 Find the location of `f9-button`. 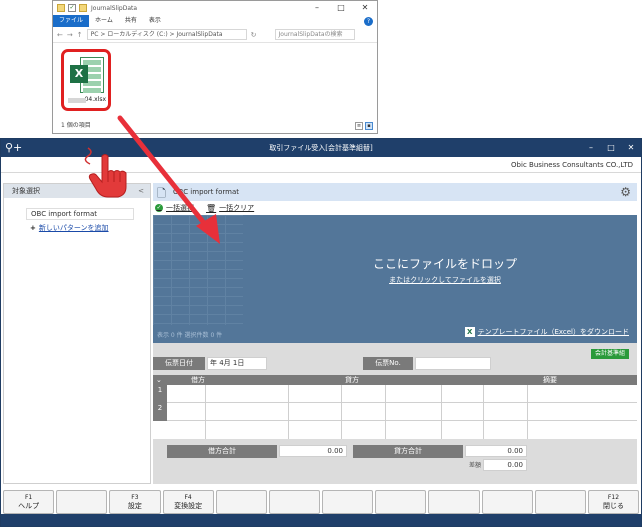

f9-button is located at coordinates (454, 502).